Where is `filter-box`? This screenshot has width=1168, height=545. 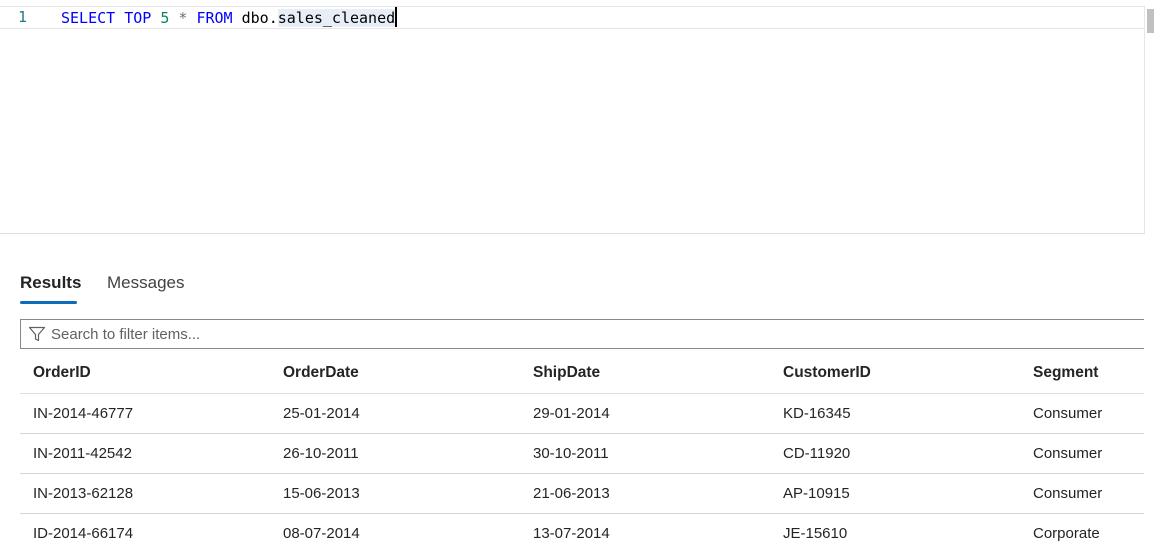 filter-box is located at coordinates (582, 334).